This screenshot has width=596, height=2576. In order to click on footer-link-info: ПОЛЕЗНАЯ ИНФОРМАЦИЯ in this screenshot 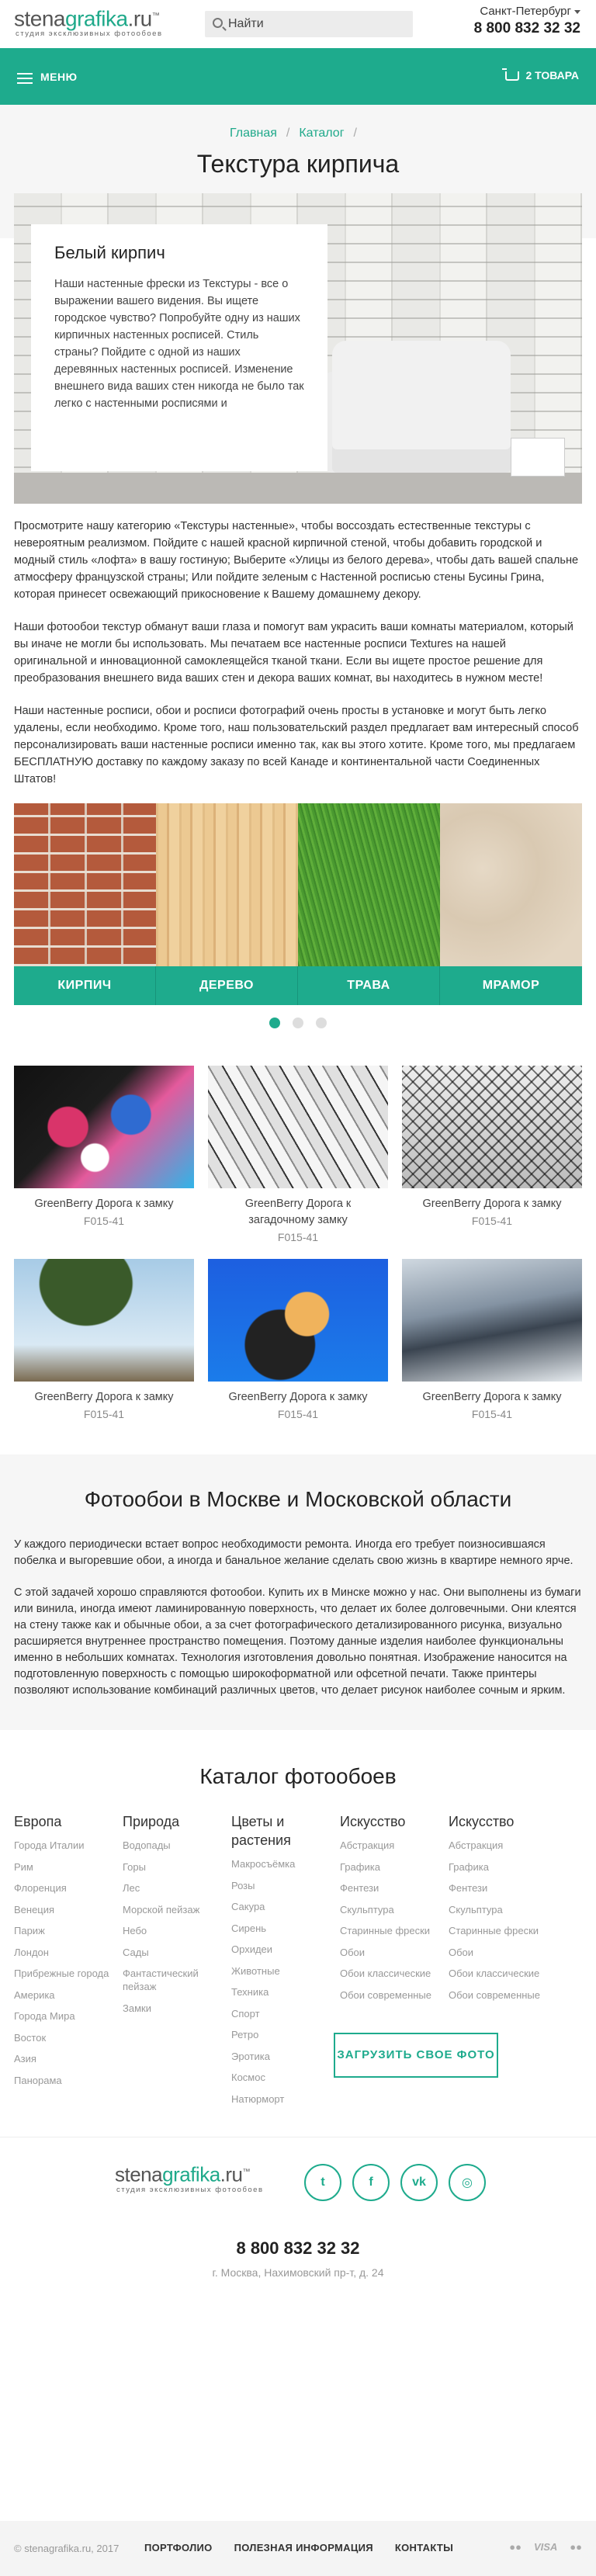, I will do `click(303, 2547)`.